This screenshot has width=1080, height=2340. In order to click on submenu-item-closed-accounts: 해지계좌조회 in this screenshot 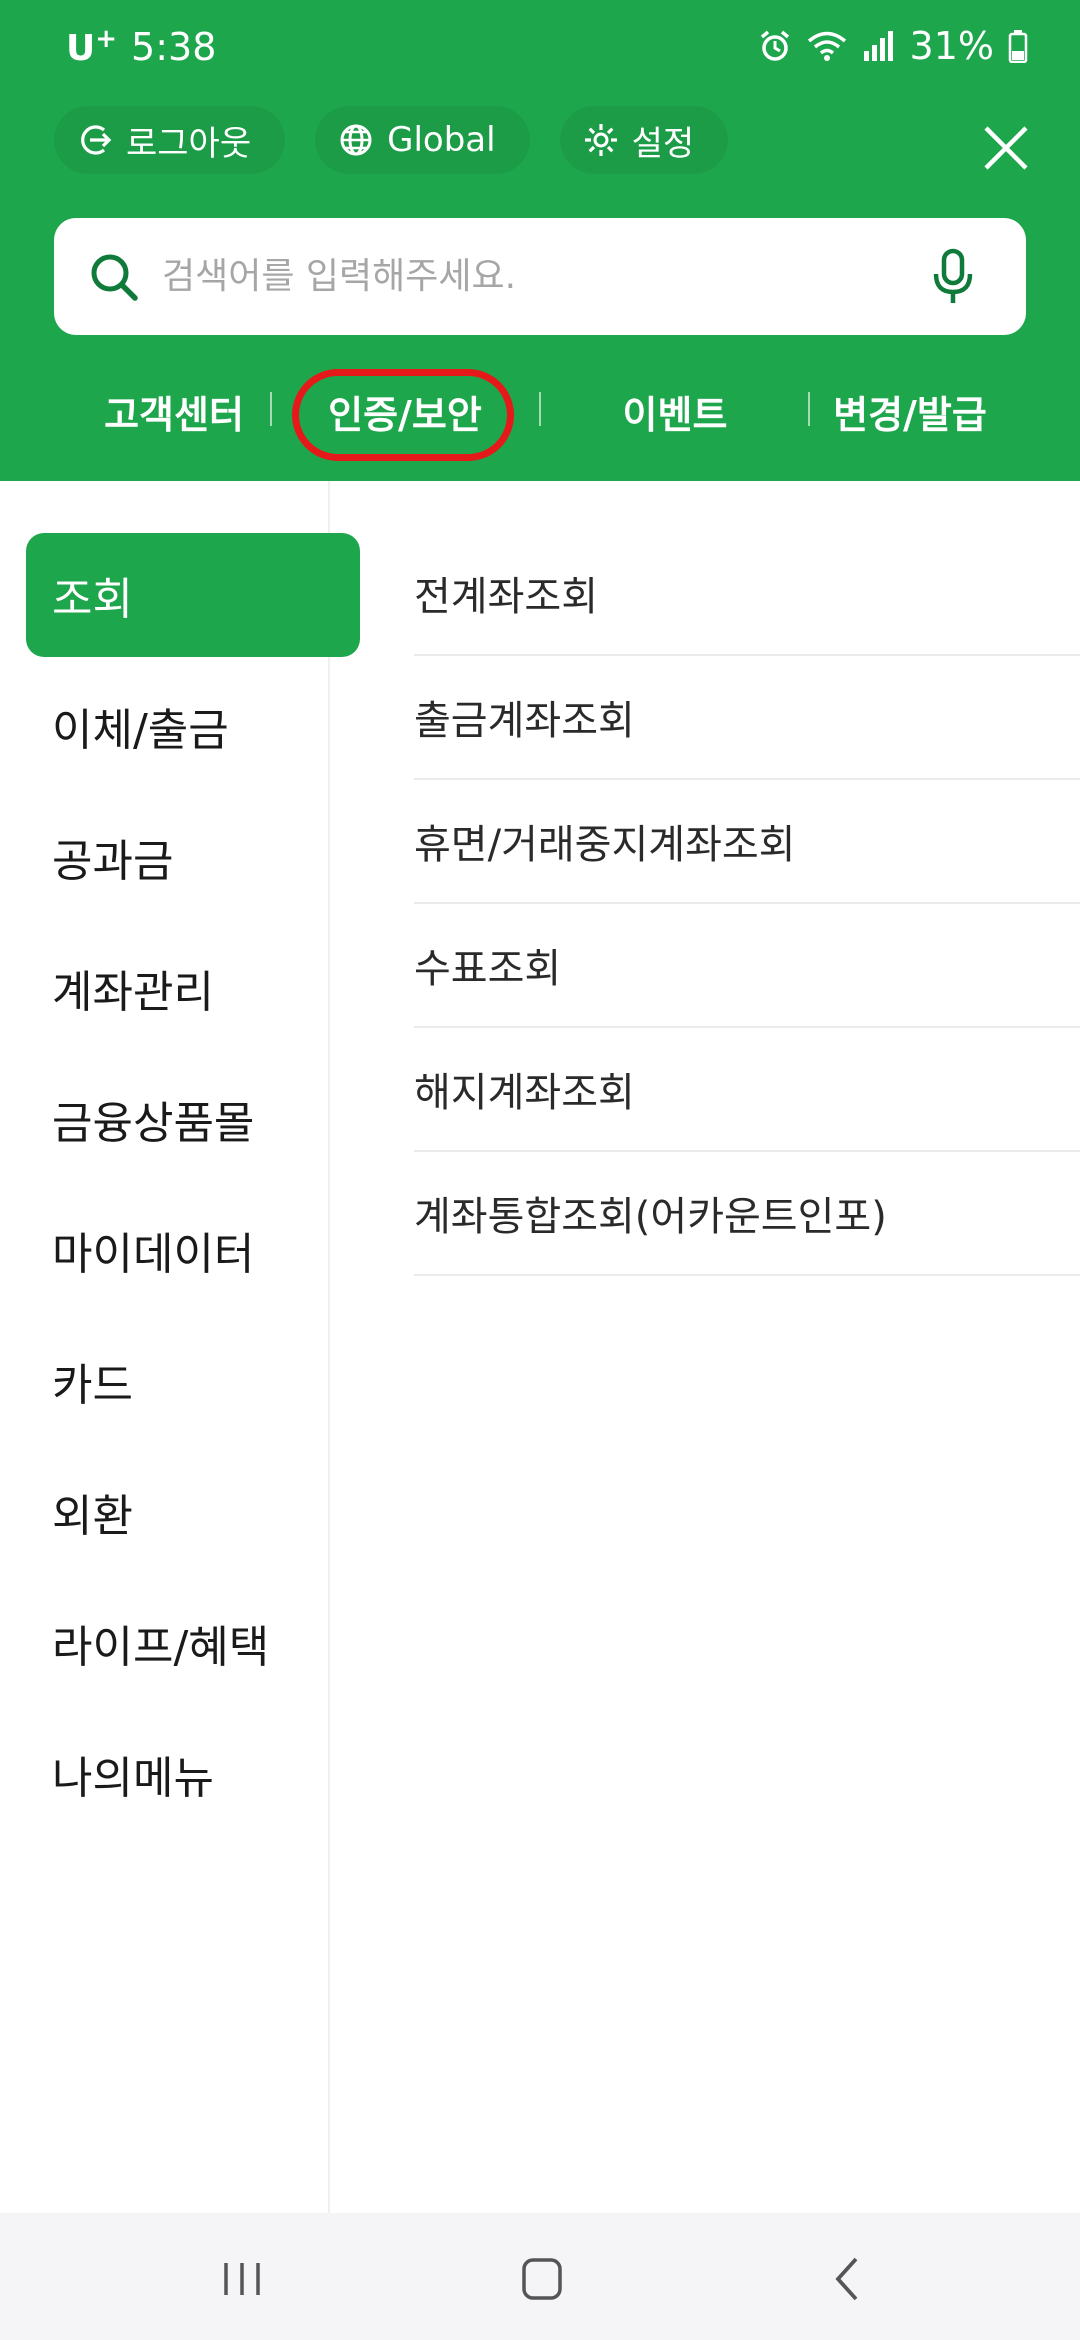, I will do `click(747, 1090)`.